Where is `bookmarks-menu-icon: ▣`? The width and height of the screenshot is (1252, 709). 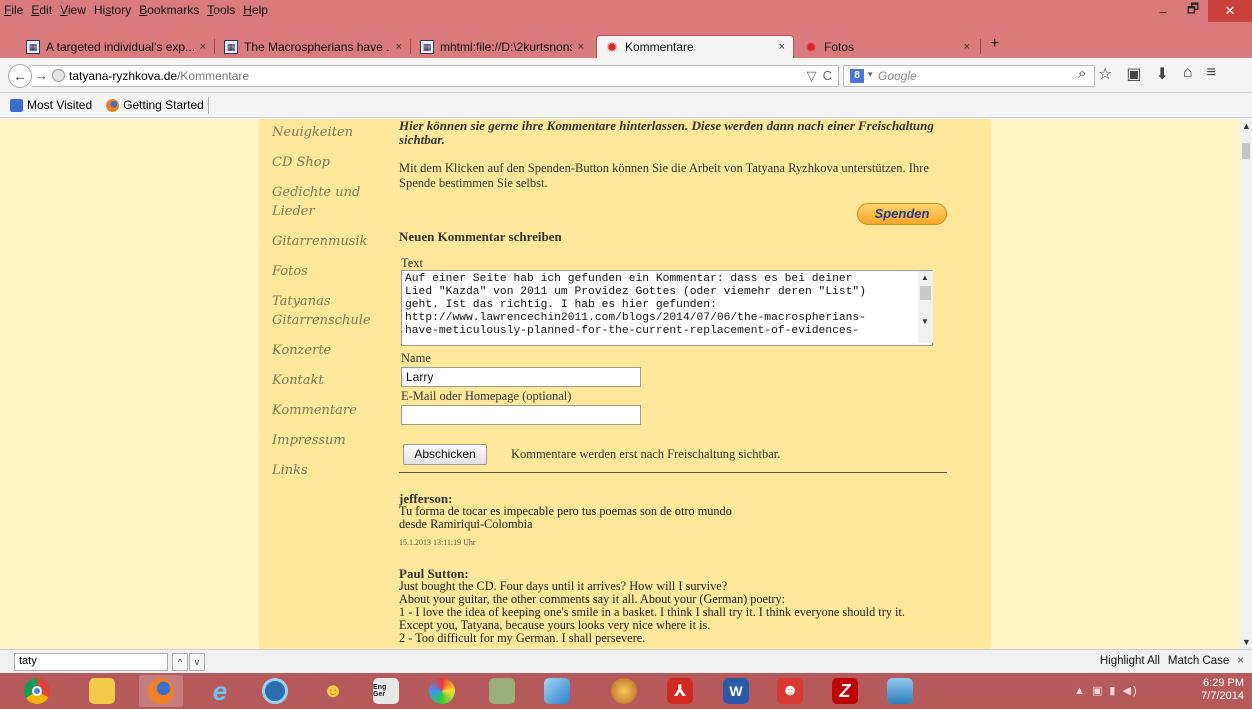
bookmarks-menu-icon: ▣ is located at coordinates (1133, 74).